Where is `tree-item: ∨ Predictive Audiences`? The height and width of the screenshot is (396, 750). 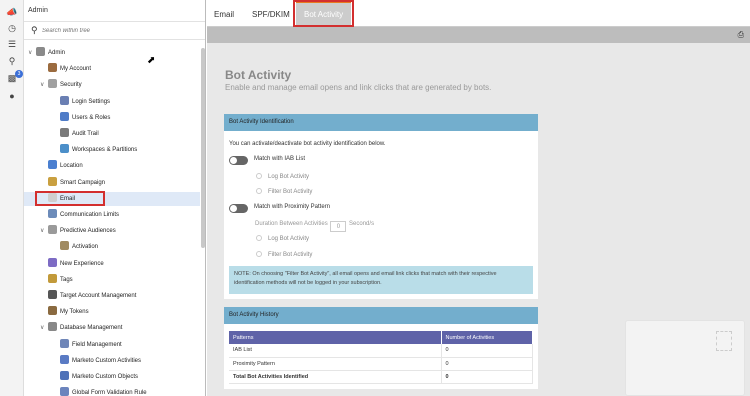 tree-item: ∨ Predictive Audiences is located at coordinates (112, 231).